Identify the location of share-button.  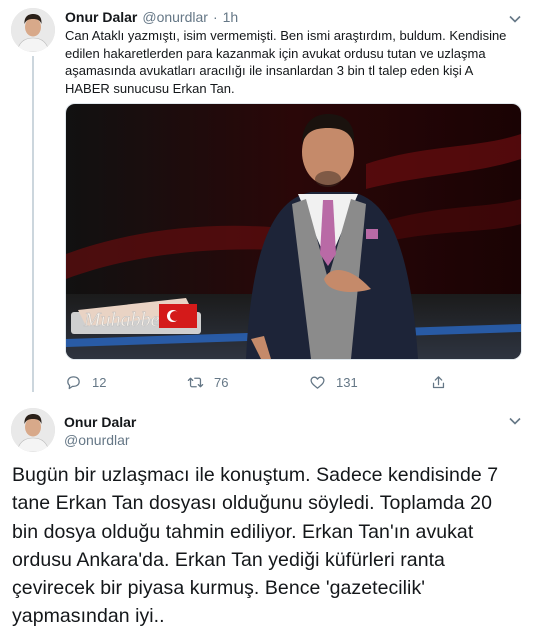
(438, 382).